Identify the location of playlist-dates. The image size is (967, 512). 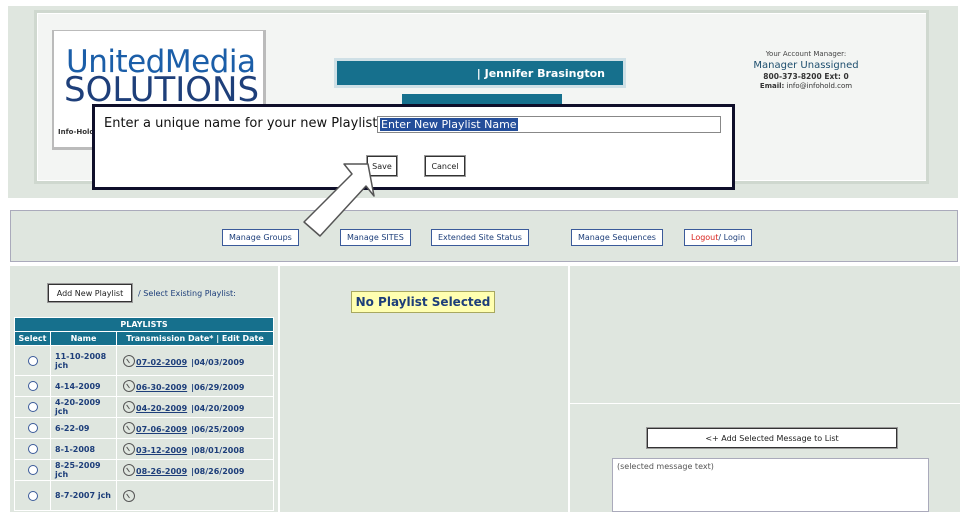
(195, 495).